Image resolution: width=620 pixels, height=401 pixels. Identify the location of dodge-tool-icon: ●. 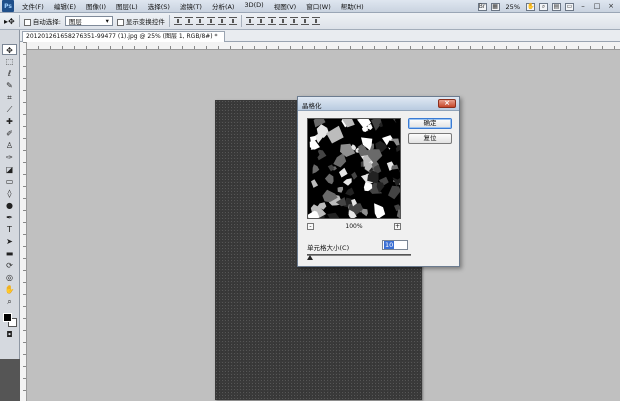
(9, 205).